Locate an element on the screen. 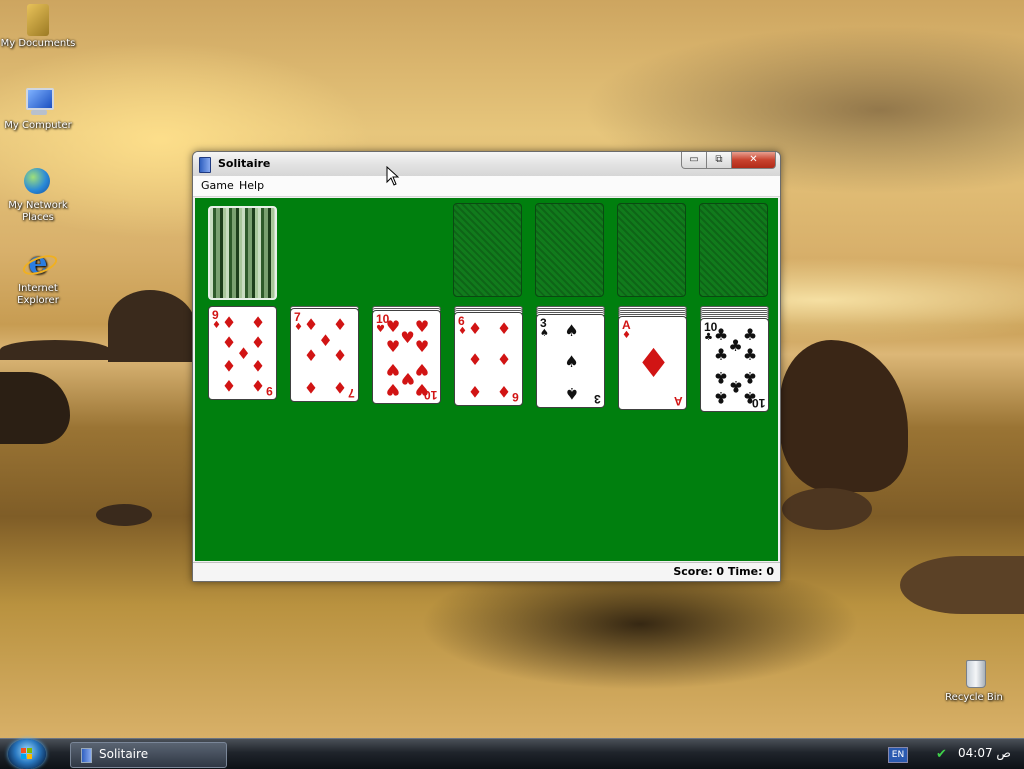 The image size is (1024, 769). card-pips: ♠ ♠ ♠ is located at coordinates (571, 362).